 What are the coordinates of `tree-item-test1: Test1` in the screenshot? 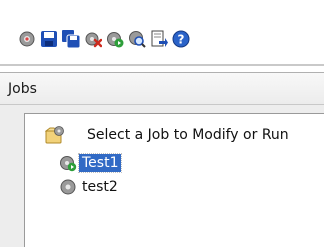 It's located at (91, 163).